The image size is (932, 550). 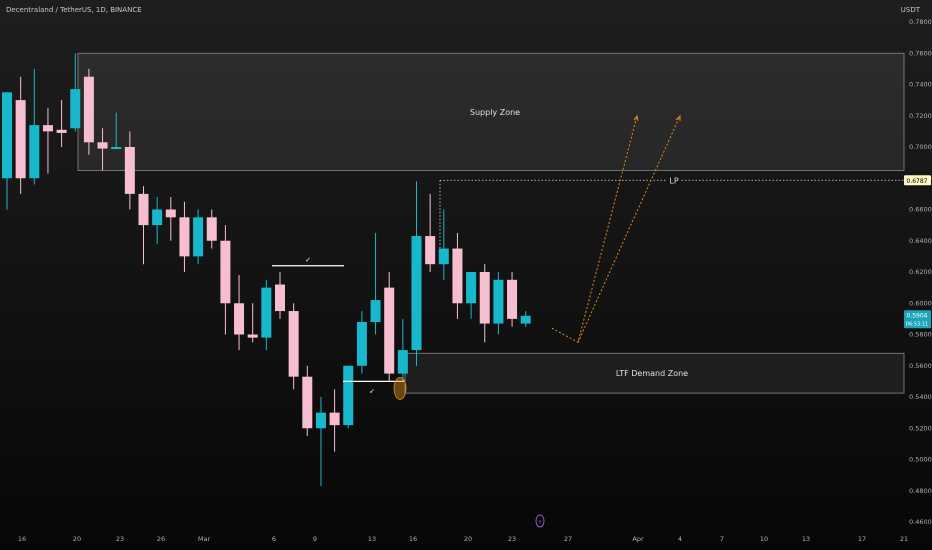 What do you see at coordinates (495, 112) in the screenshot?
I see `supply-zone-label: Supply Zone` at bounding box center [495, 112].